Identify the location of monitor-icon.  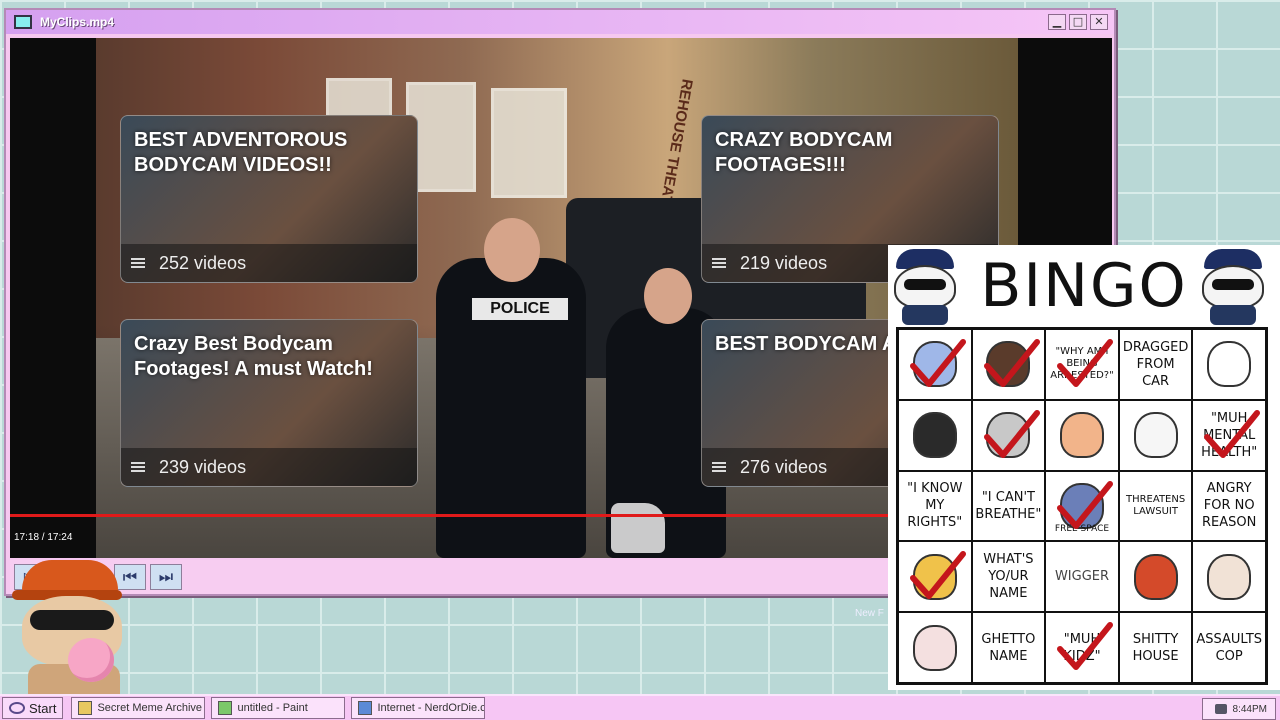
(23, 22).